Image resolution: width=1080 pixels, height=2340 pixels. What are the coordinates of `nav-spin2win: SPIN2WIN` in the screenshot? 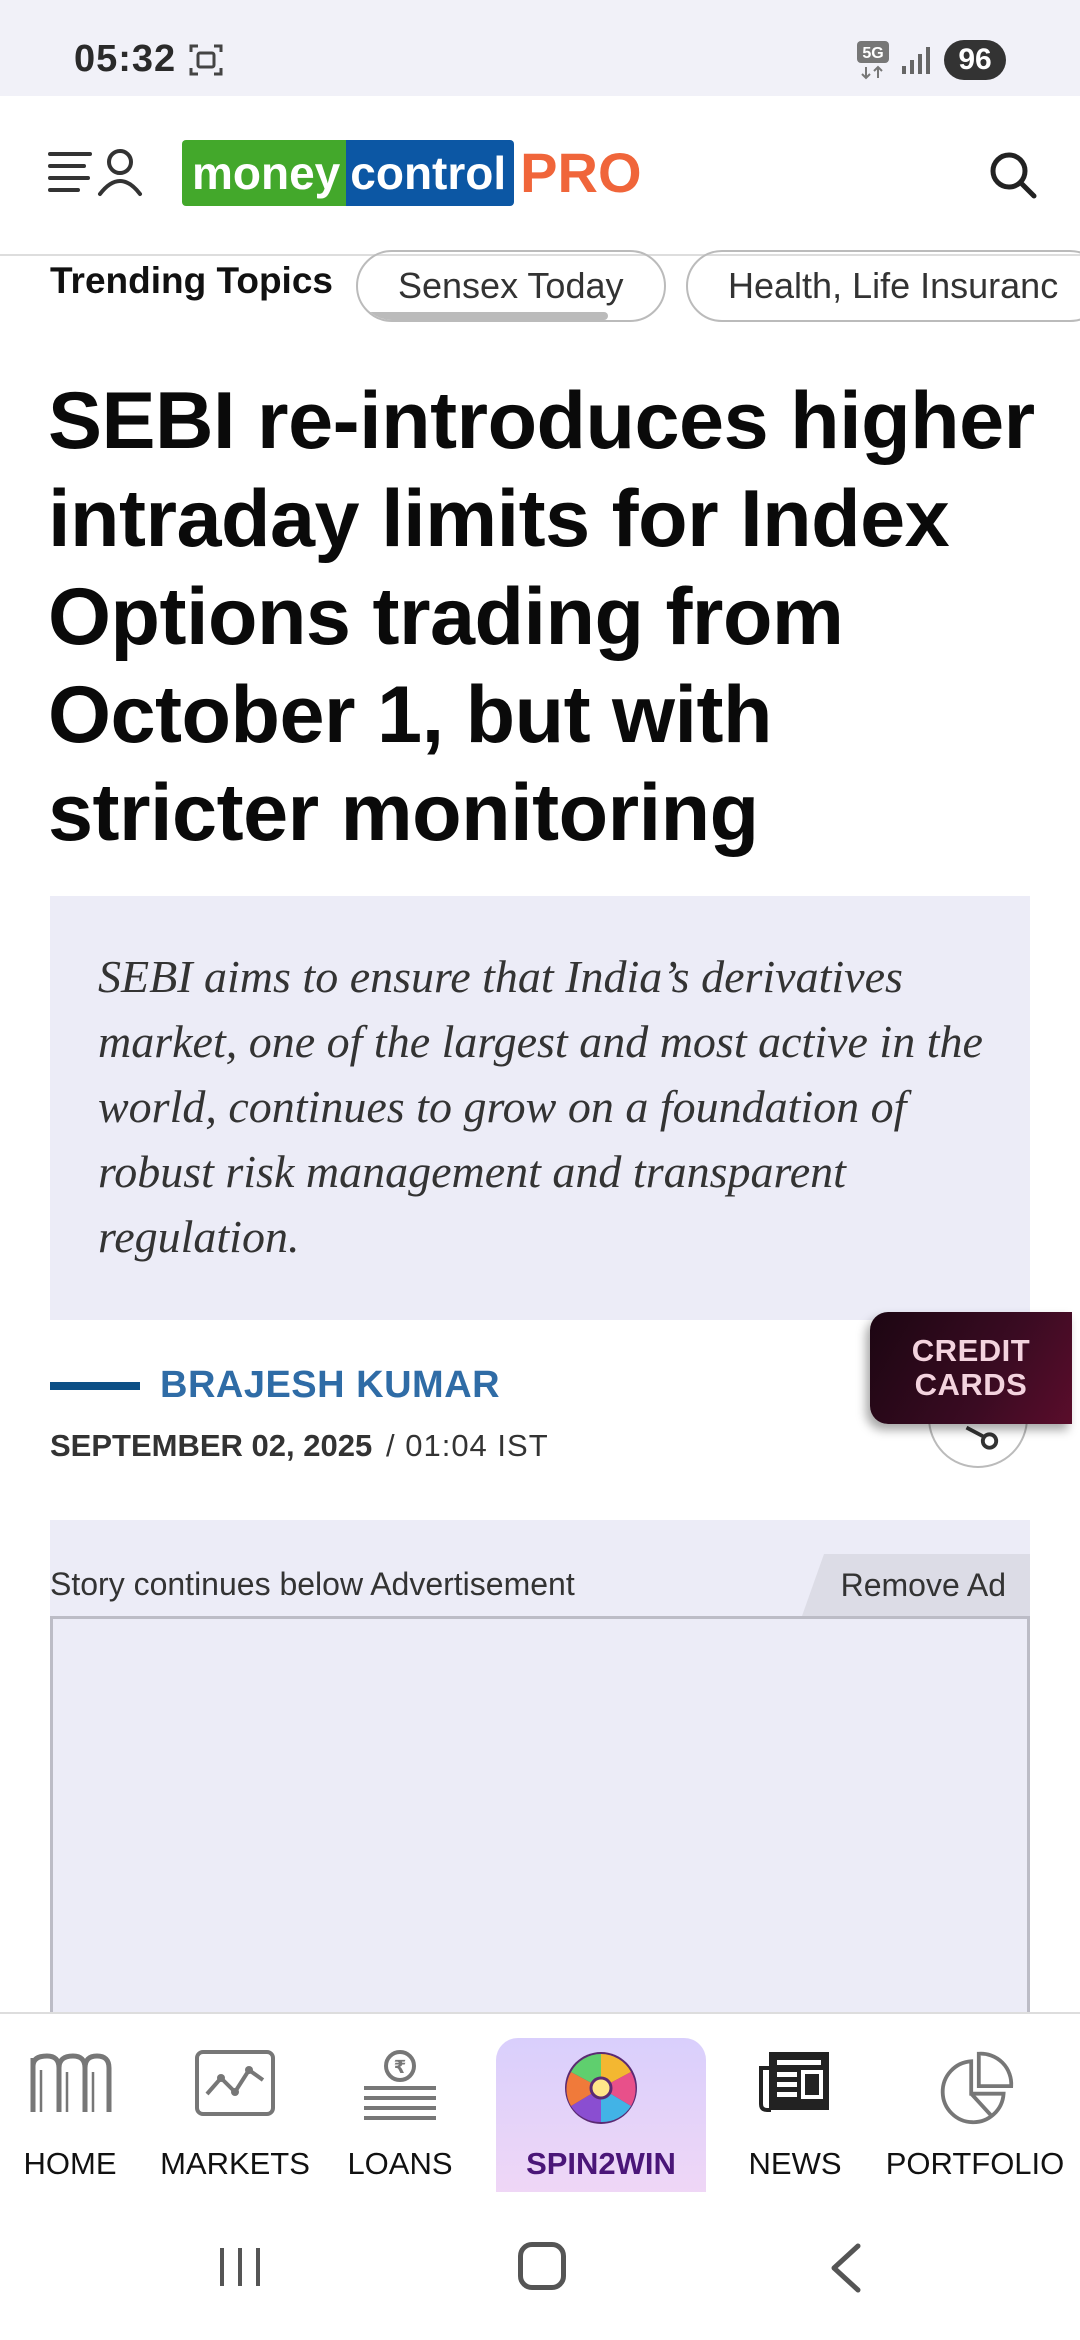 It's located at (601, 2118).